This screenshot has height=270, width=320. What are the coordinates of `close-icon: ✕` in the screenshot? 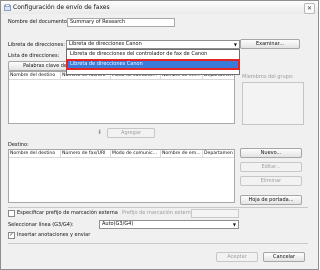 It's located at (309, 8).